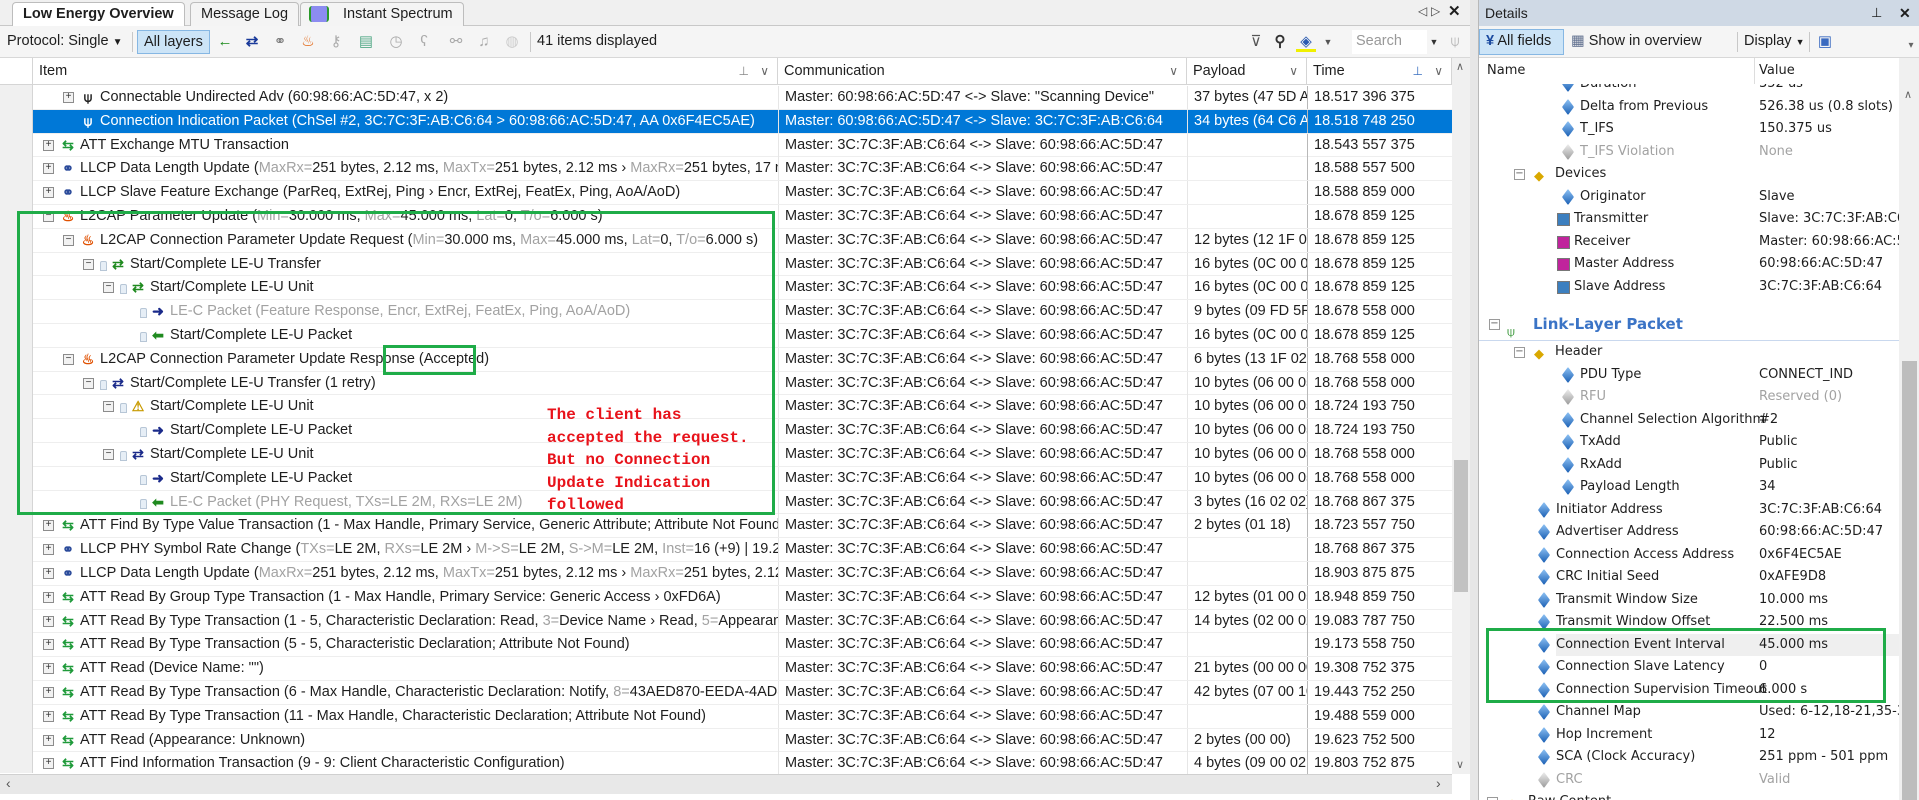  I want to click on export-icon: ▣, so click(1825, 42).